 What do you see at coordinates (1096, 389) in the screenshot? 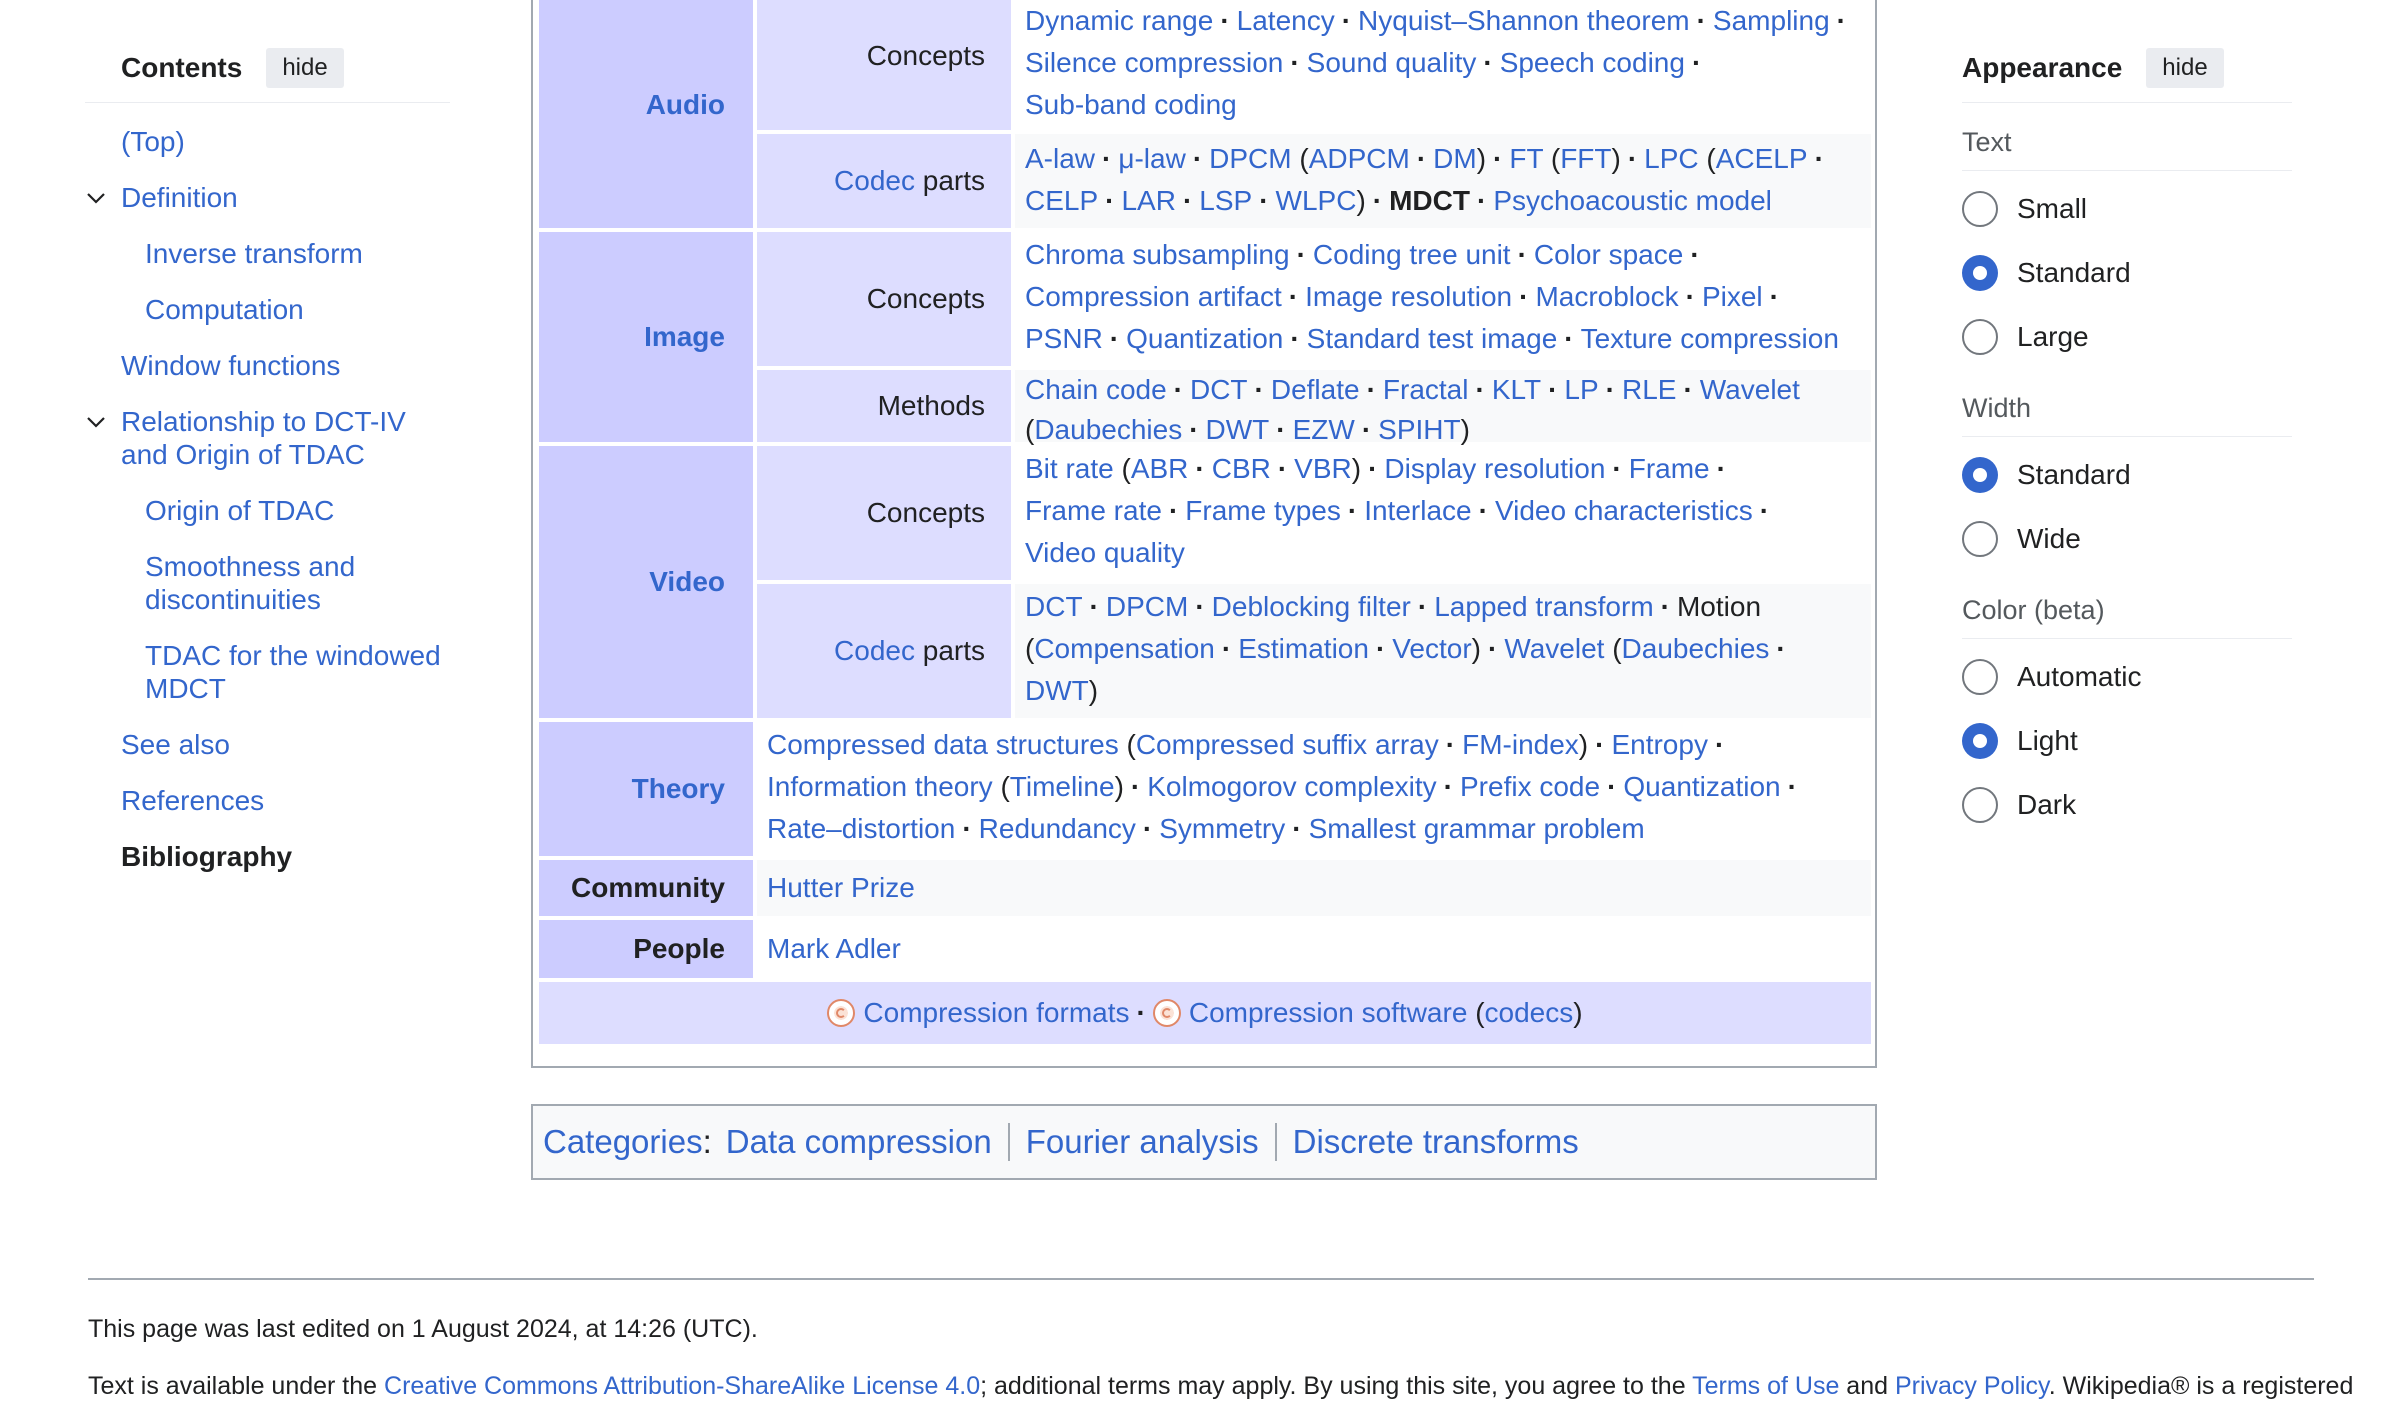
I see `link: Chain code` at bounding box center [1096, 389].